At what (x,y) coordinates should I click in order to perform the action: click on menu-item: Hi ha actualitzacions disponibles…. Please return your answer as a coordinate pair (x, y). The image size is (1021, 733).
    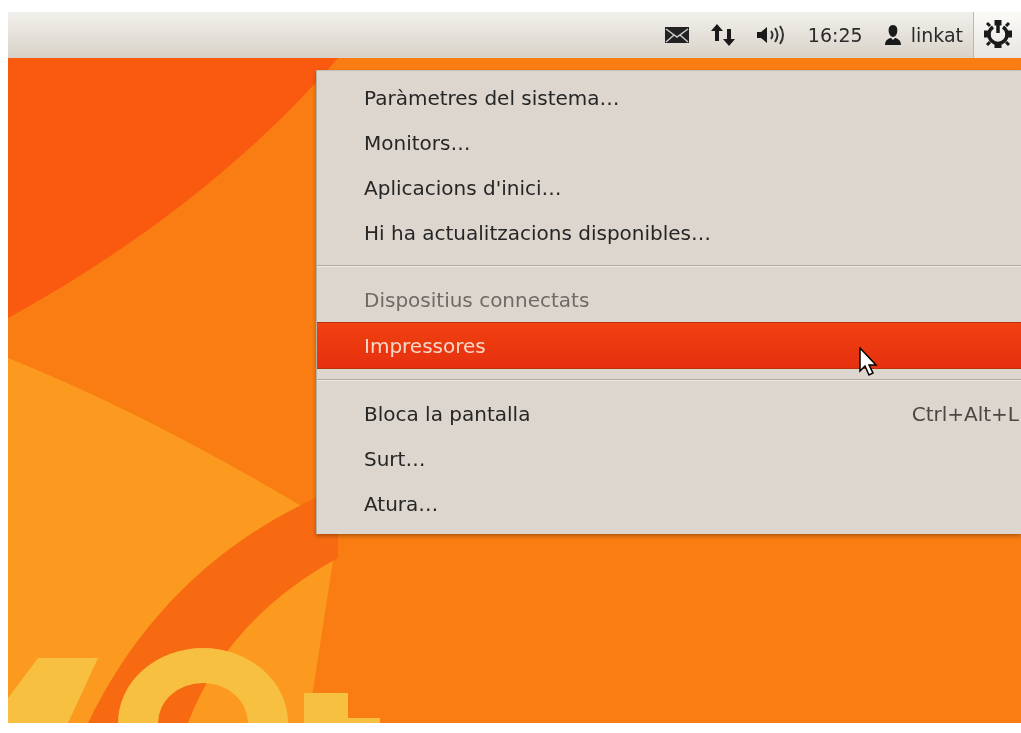
    Looking at the image, I should click on (669, 232).